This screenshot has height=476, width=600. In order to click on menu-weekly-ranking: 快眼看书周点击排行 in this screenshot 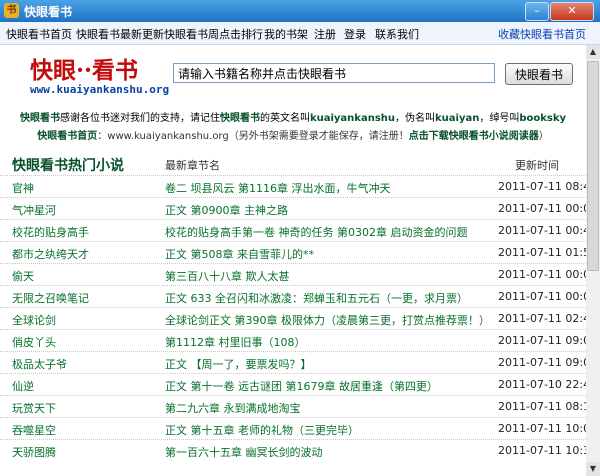, I will do `click(213, 34)`.